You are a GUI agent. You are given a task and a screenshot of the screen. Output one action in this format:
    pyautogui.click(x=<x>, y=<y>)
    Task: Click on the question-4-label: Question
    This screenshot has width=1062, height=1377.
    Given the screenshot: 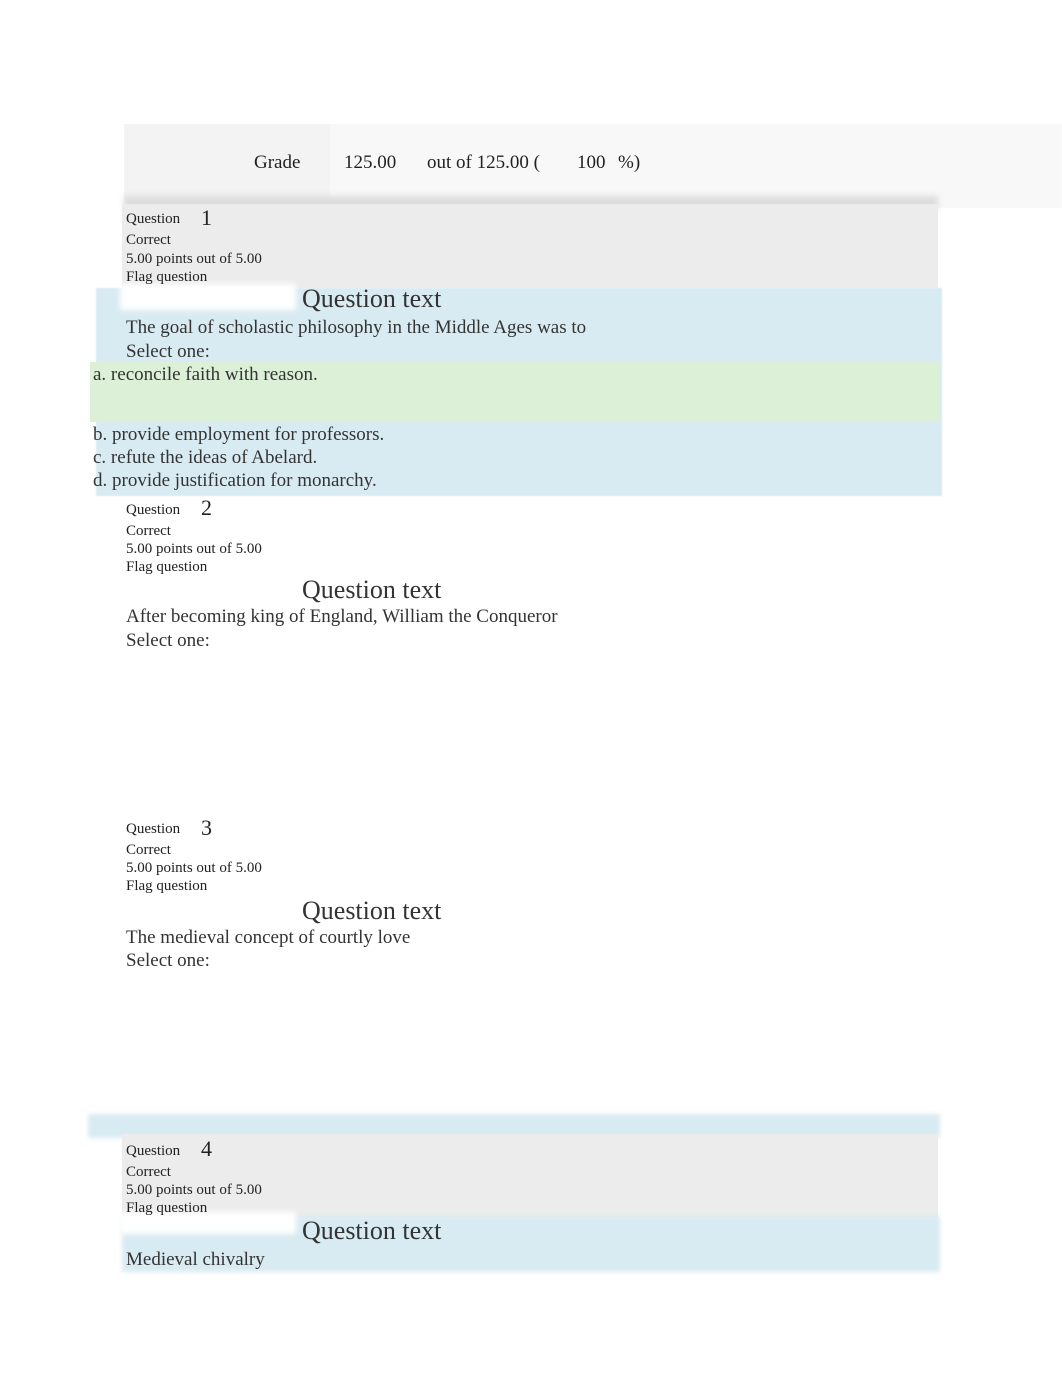 What is the action you would take?
    pyautogui.click(x=153, y=1151)
    